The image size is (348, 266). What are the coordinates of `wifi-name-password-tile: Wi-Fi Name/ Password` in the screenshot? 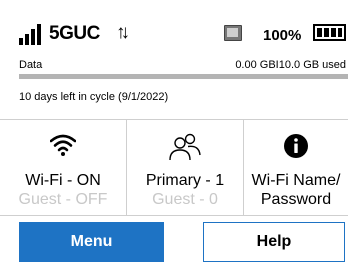 It's located at (296, 167).